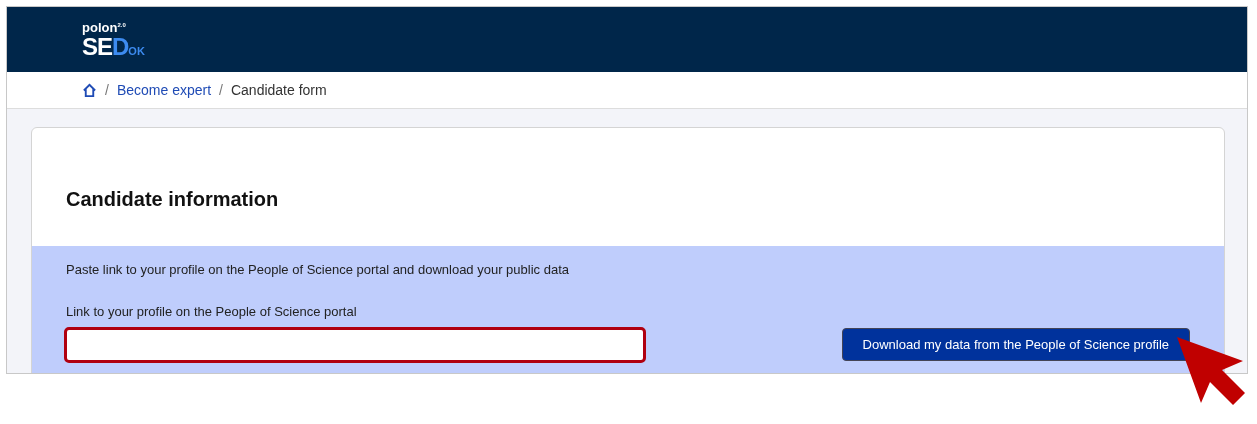  What do you see at coordinates (164, 90) in the screenshot?
I see `breadcrumb-link: Become expert` at bounding box center [164, 90].